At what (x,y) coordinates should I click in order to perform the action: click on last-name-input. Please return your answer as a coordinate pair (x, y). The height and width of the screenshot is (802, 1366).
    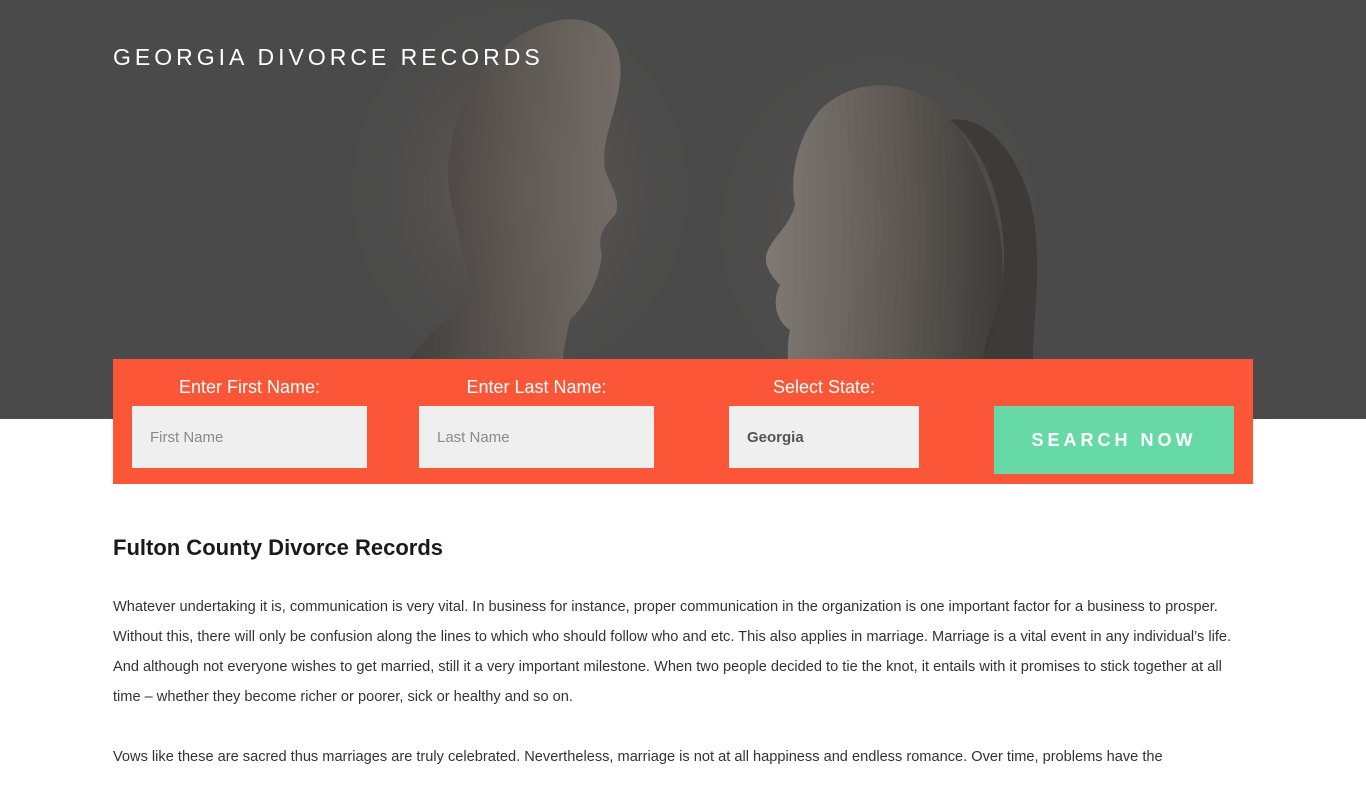
    Looking at the image, I should click on (536, 437).